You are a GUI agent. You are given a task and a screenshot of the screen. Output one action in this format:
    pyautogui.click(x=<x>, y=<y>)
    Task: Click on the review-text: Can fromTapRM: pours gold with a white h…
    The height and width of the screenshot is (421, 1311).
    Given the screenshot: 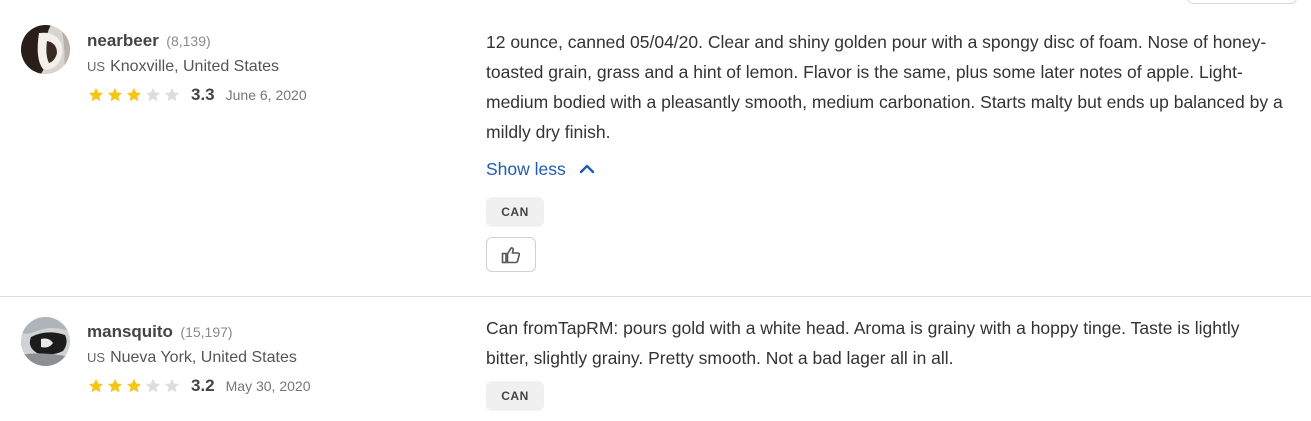 What is the action you would take?
    pyautogui.click(x=863, y=343)
    